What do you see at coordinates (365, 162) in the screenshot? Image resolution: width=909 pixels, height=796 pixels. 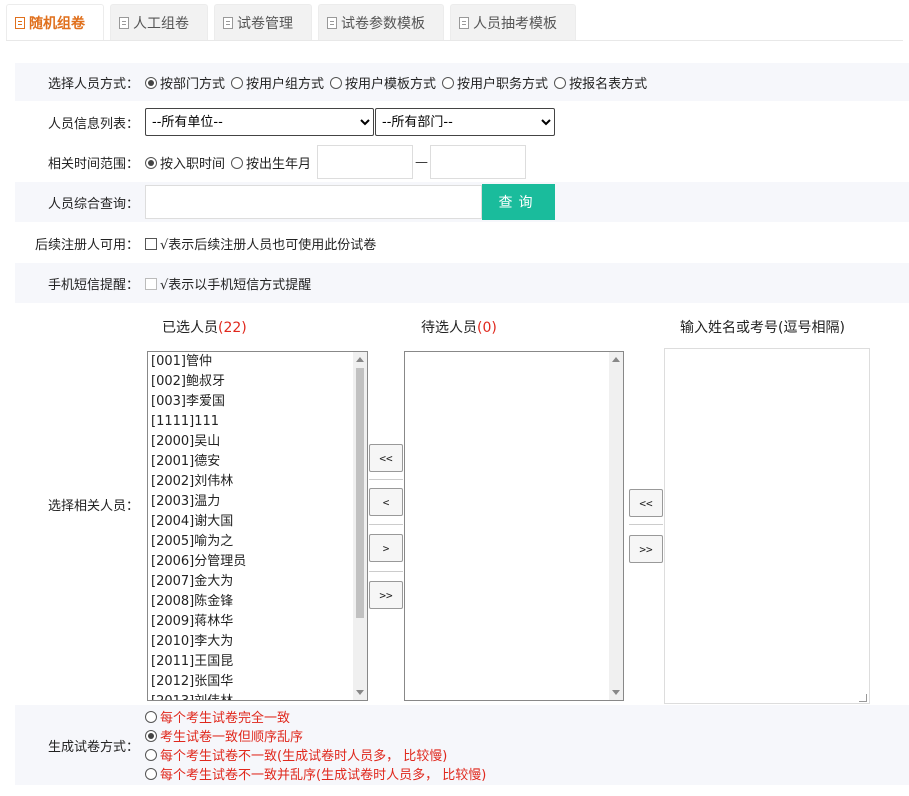 I see `start-date-input` at bounding box center [365, 162].